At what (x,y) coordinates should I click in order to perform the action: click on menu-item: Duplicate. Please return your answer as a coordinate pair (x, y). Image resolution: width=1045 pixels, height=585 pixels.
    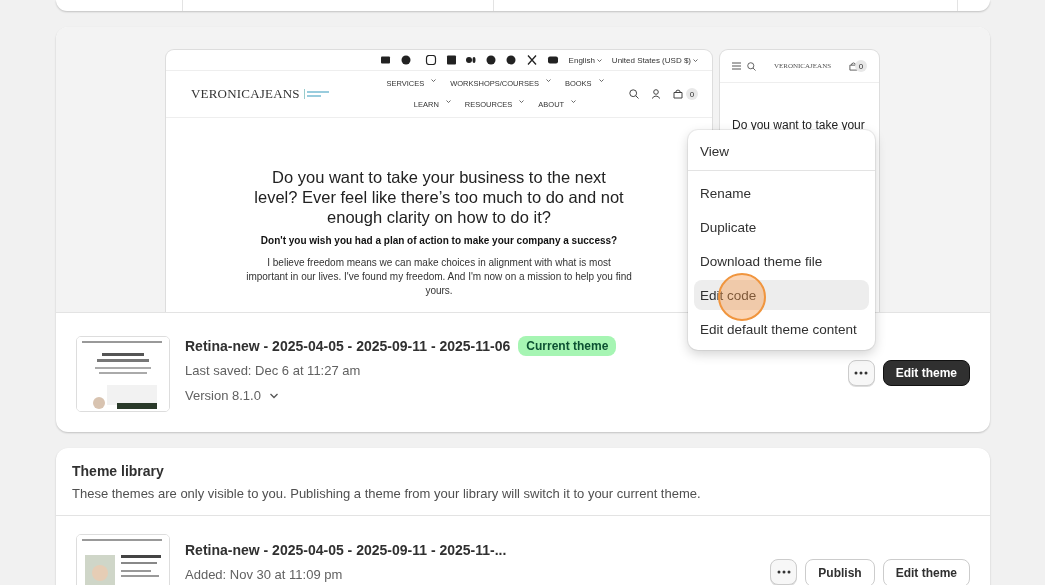
    Looking at the image, I should click on (781, 227).